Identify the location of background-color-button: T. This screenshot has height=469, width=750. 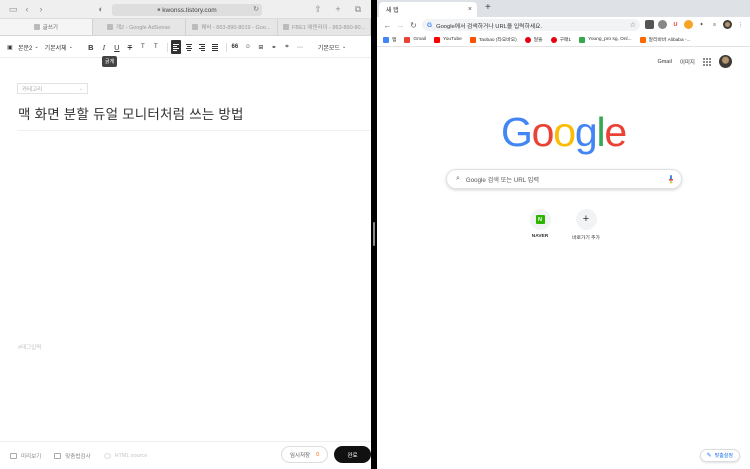
(156, 47).